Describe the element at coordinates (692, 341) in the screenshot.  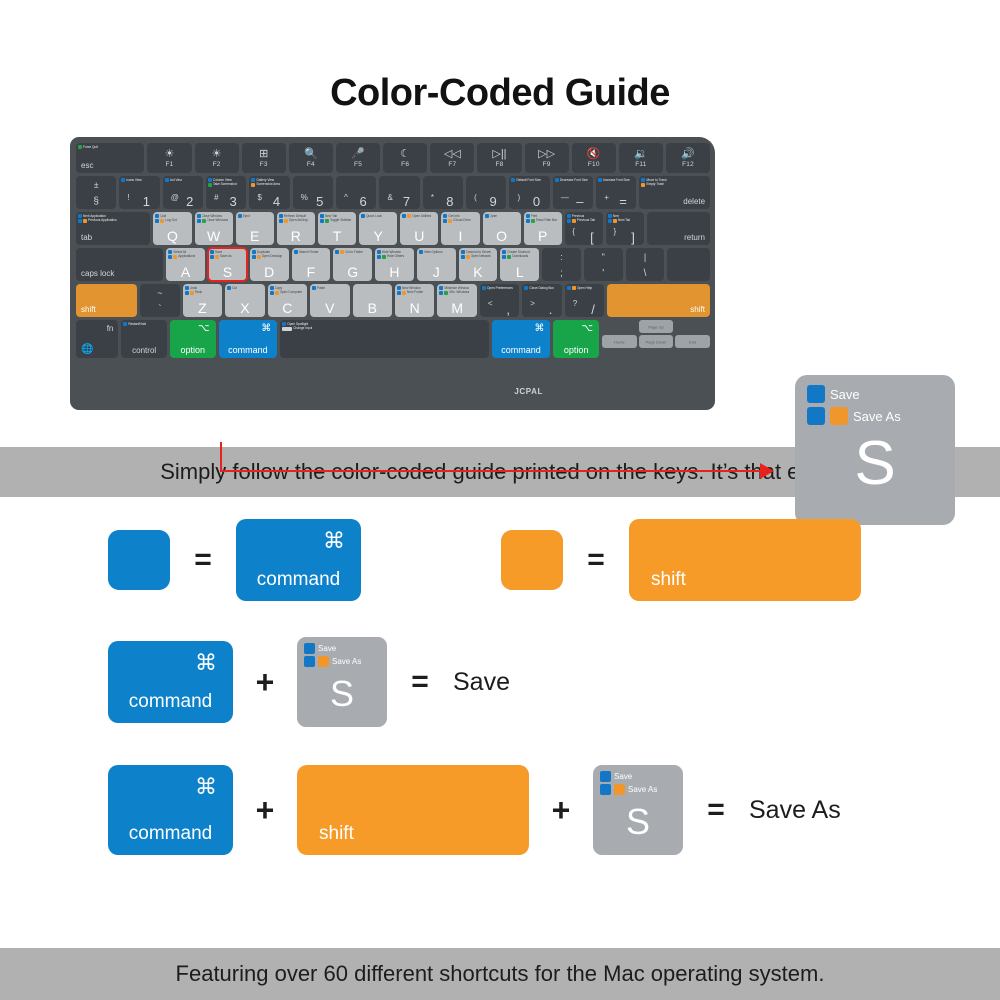
I see `key-arrow-right: End` at that location.